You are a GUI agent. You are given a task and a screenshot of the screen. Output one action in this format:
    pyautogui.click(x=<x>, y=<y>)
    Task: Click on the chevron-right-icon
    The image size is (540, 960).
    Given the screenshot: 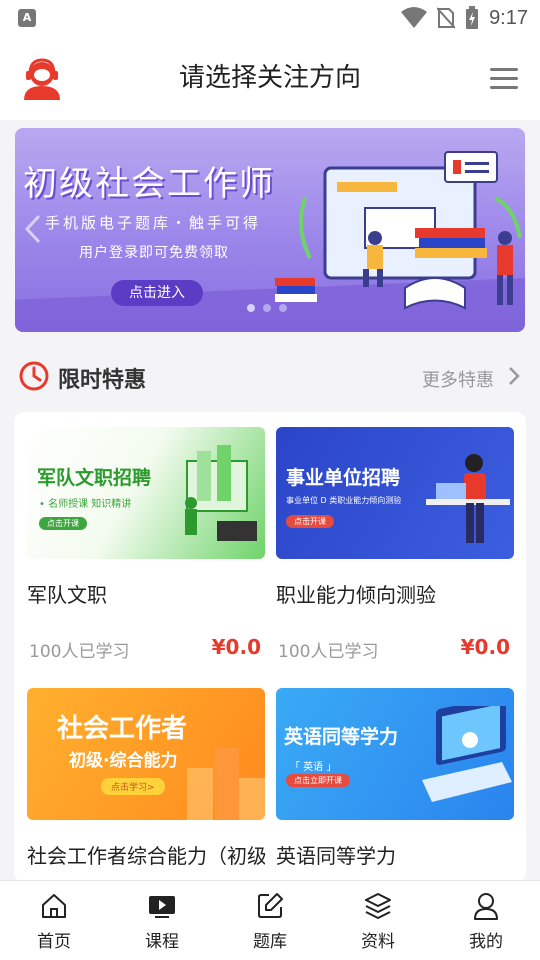 What is the action you would take?
    pyautogui.click(x=514, y=376)
    